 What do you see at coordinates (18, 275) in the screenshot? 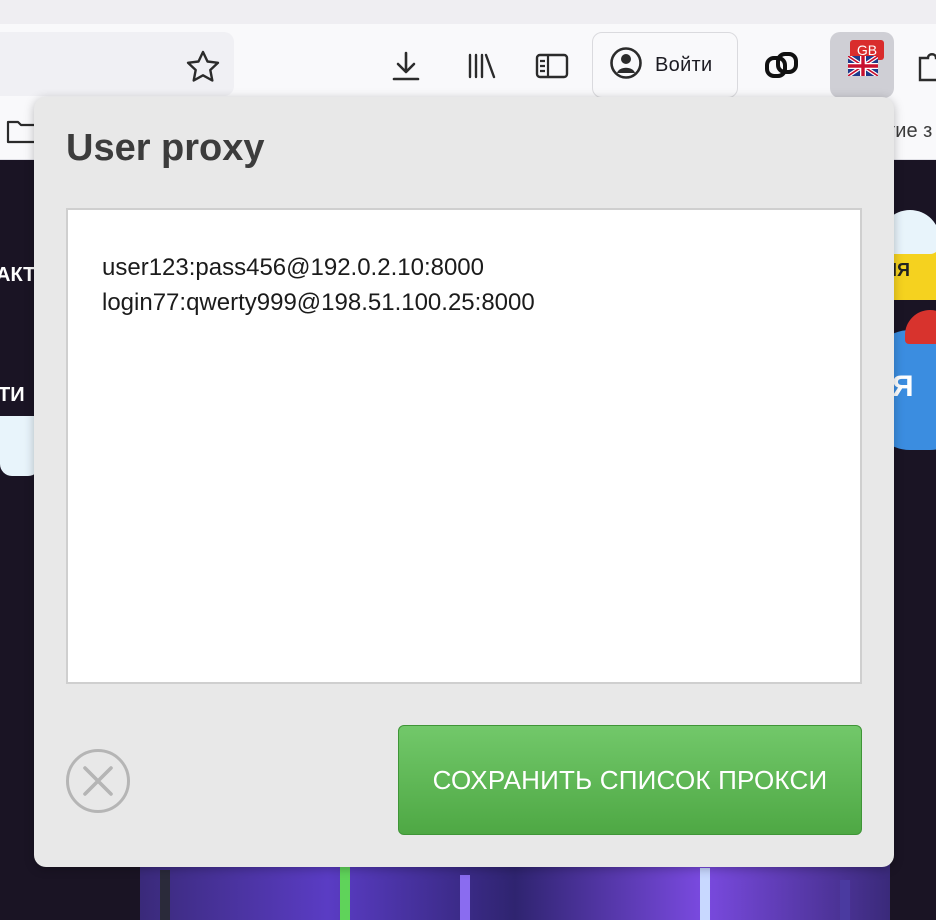
I see `page-text-left-1: АКТ` at bounding box center [18, 275].